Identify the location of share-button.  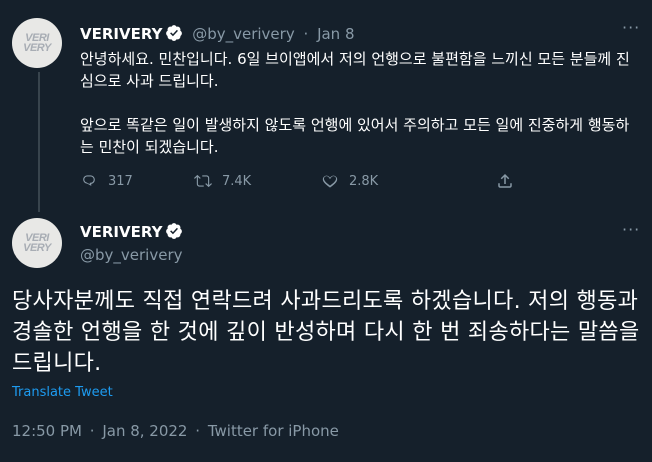
(505, 181).